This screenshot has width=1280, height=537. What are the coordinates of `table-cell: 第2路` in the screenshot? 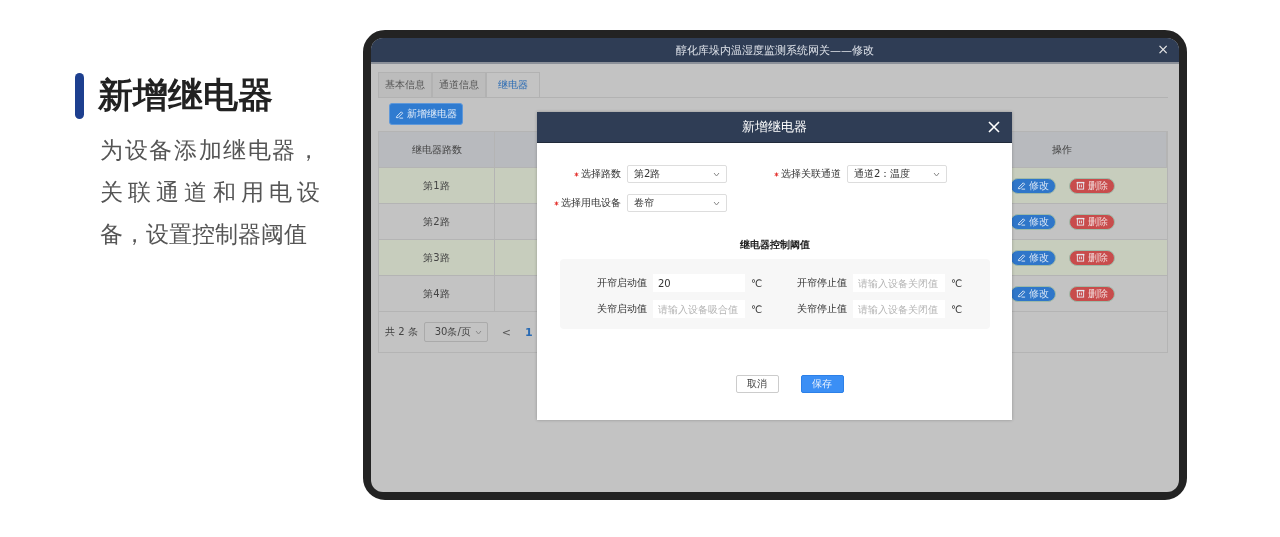 It's located at (437, 221).